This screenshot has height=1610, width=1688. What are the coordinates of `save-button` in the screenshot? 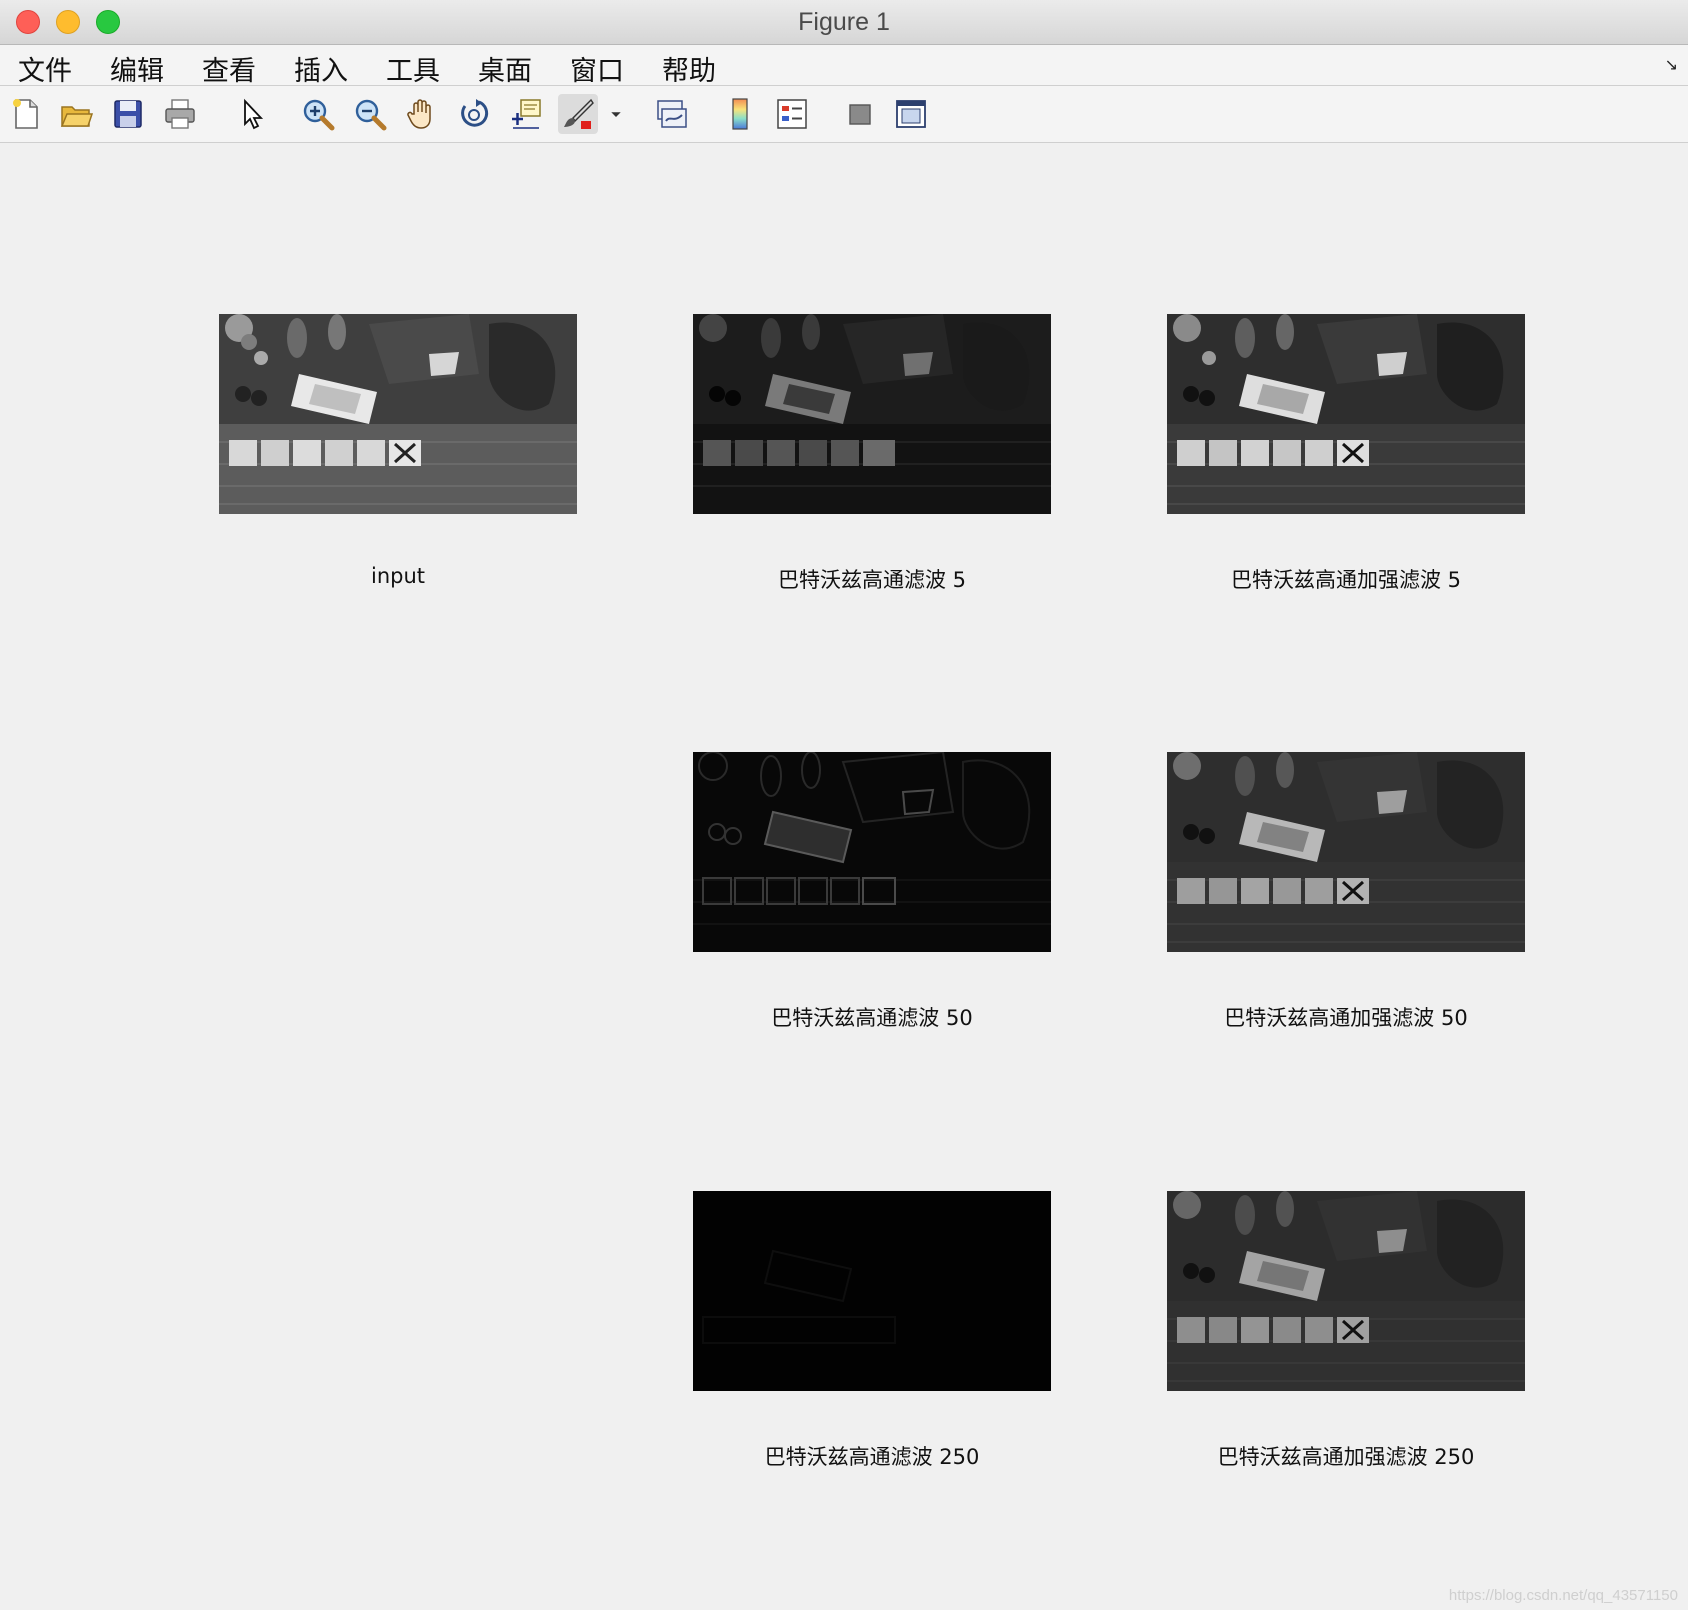 It's located at (128, 114).